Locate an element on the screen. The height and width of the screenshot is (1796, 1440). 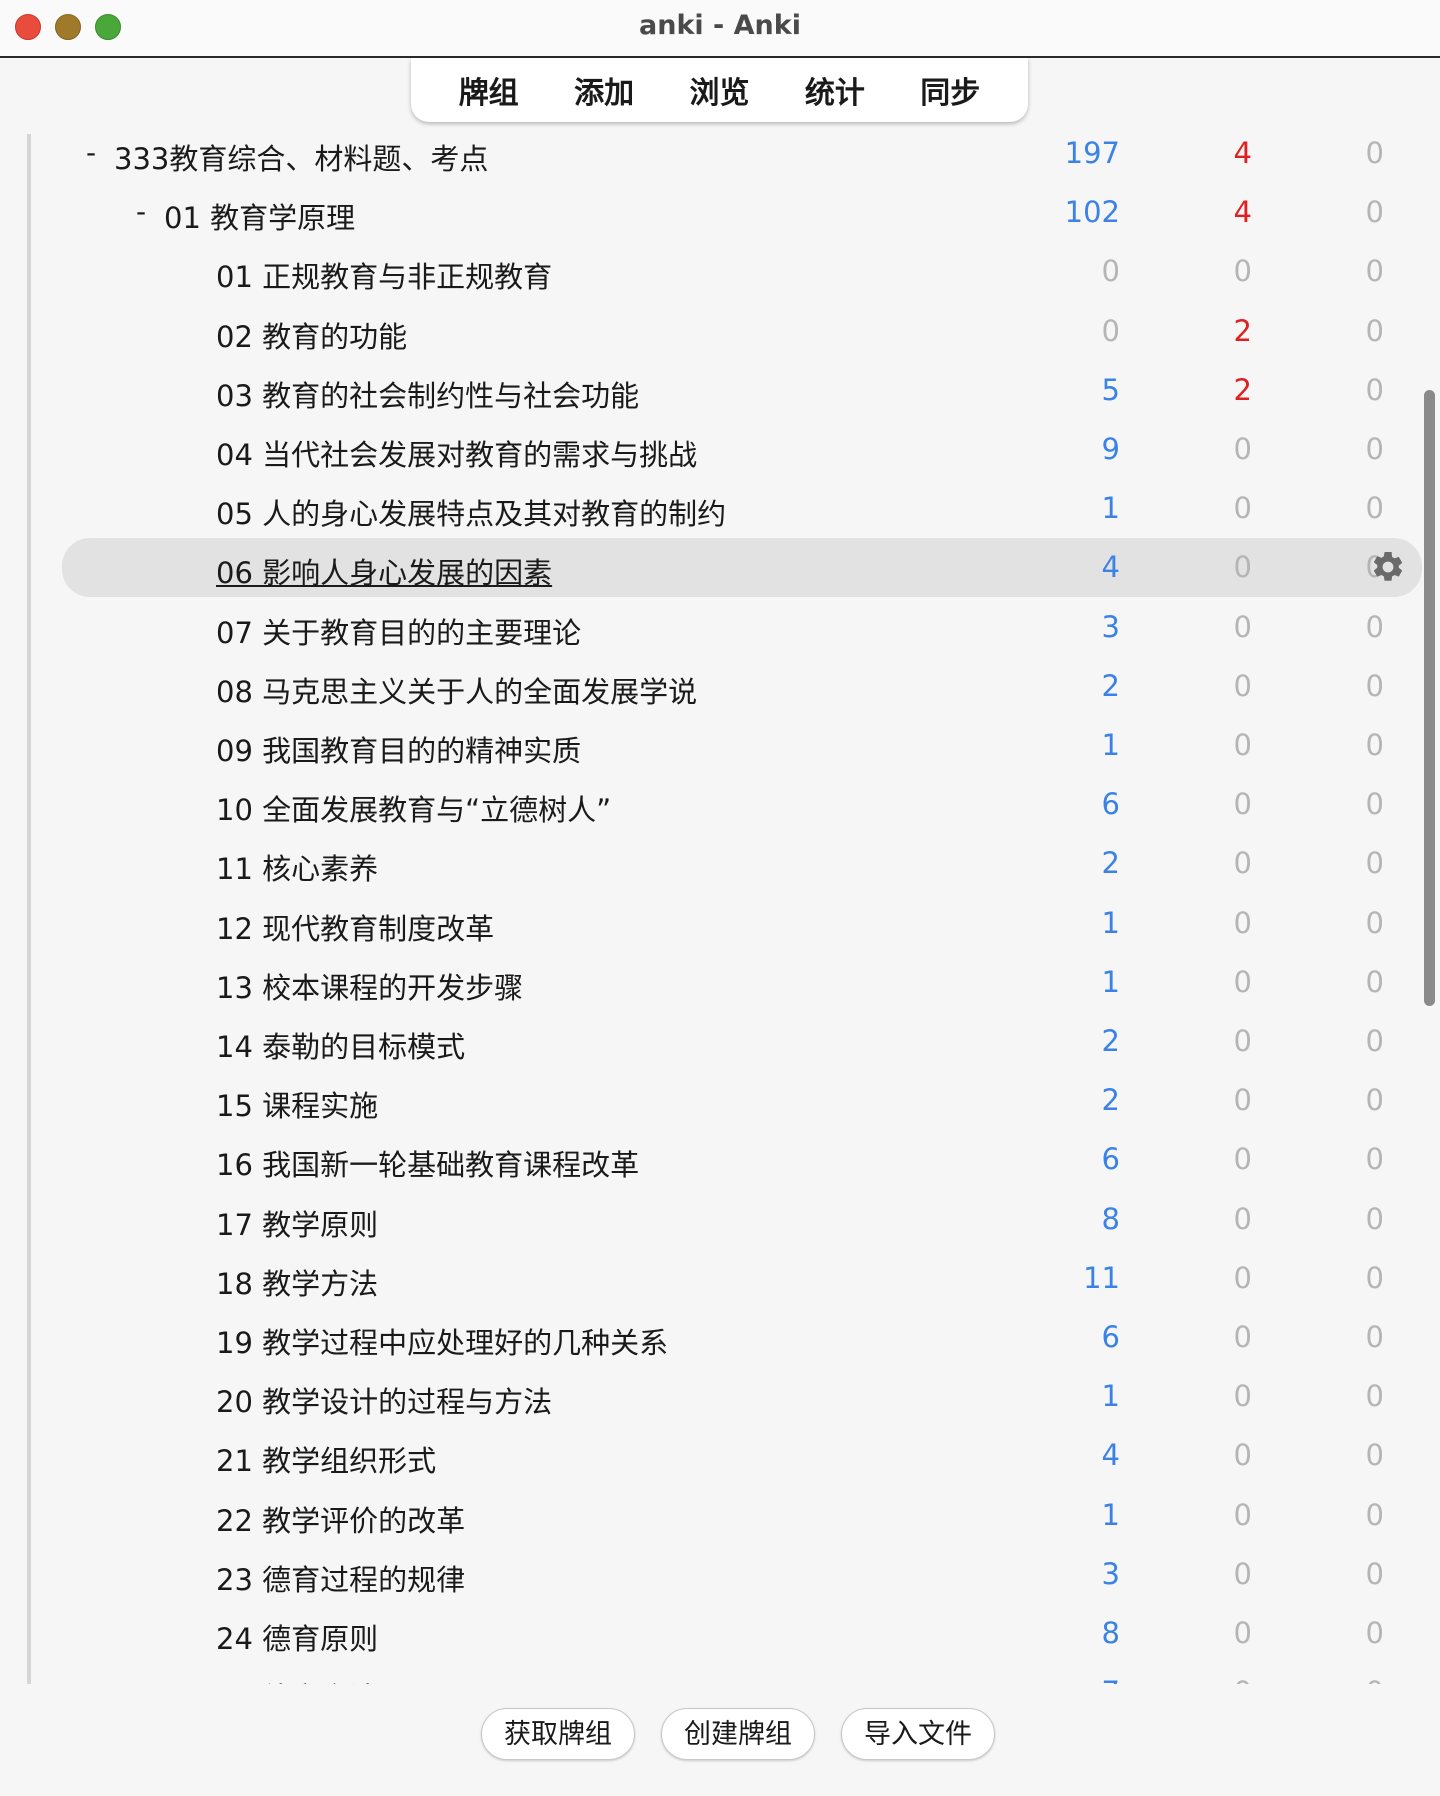
tab-decks: 牌组 is located at coordinates (489, 90).